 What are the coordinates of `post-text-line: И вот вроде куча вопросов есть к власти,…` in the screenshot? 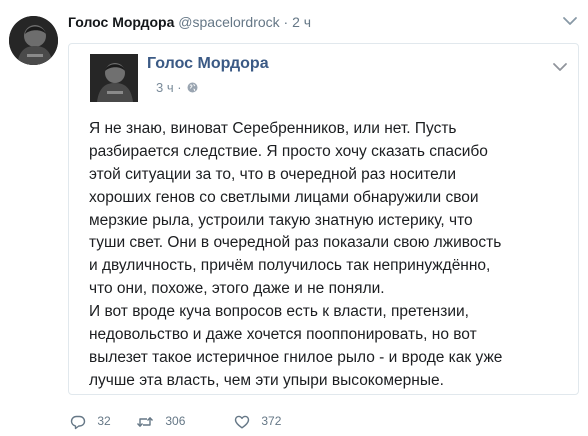 It's located at (279, 312).